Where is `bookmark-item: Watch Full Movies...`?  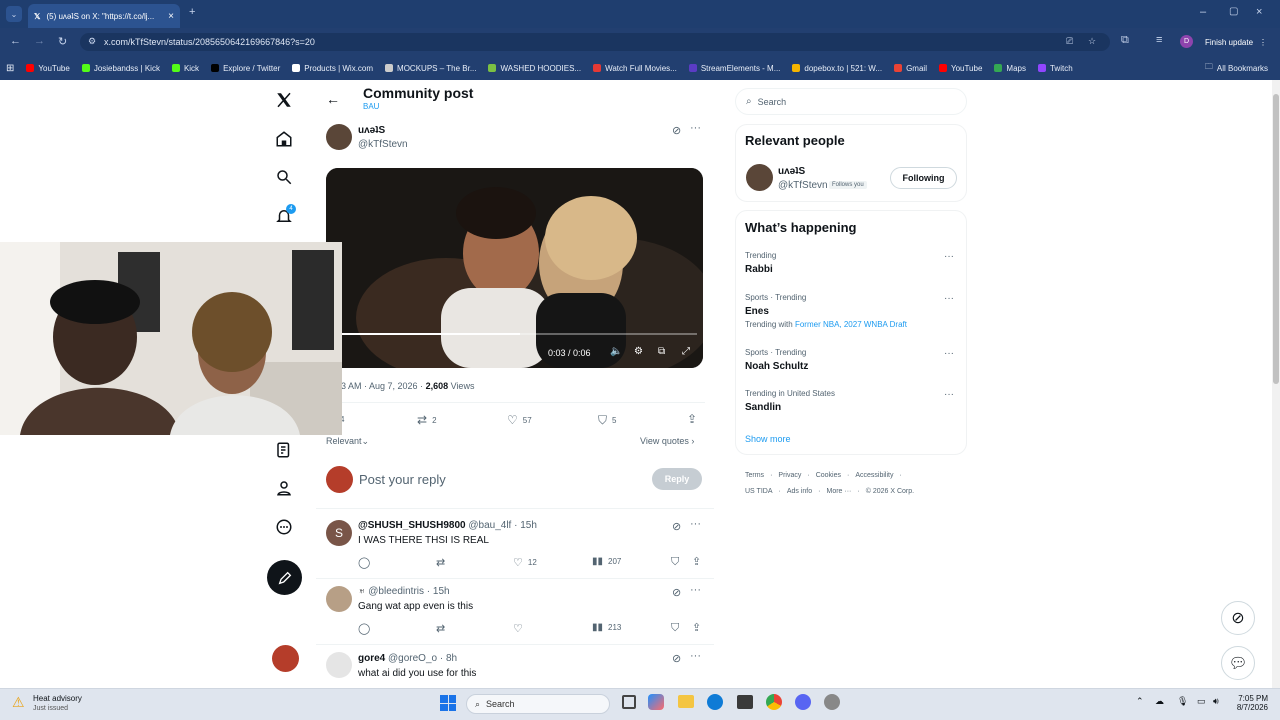 bookmark-item: Watch Full Movies... is located at coordinates (635, 68).